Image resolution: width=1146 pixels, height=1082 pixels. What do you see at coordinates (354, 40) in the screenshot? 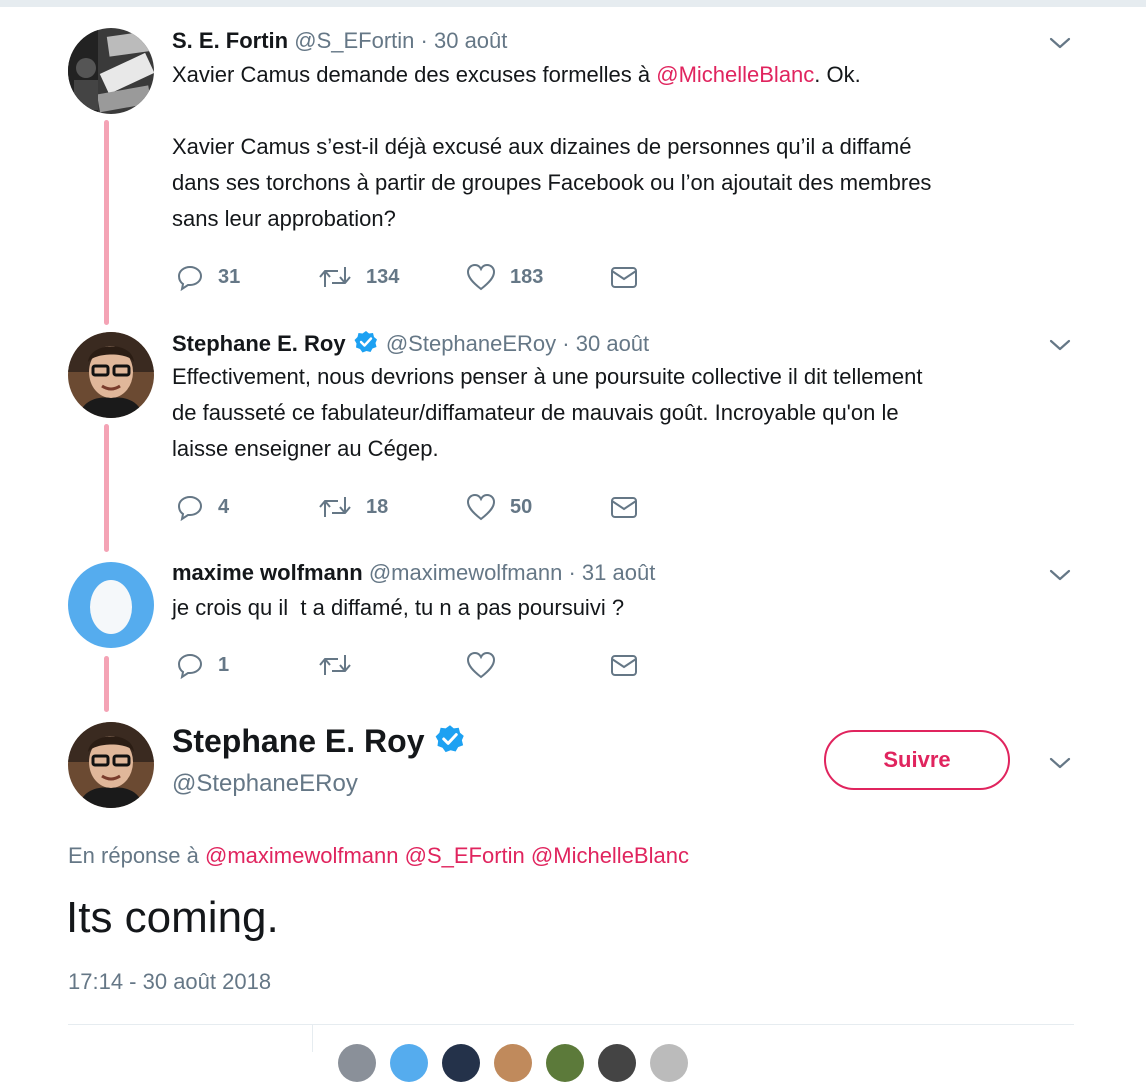
I see `author-handle: @S_EFortin` at bounding box center [354, 40].